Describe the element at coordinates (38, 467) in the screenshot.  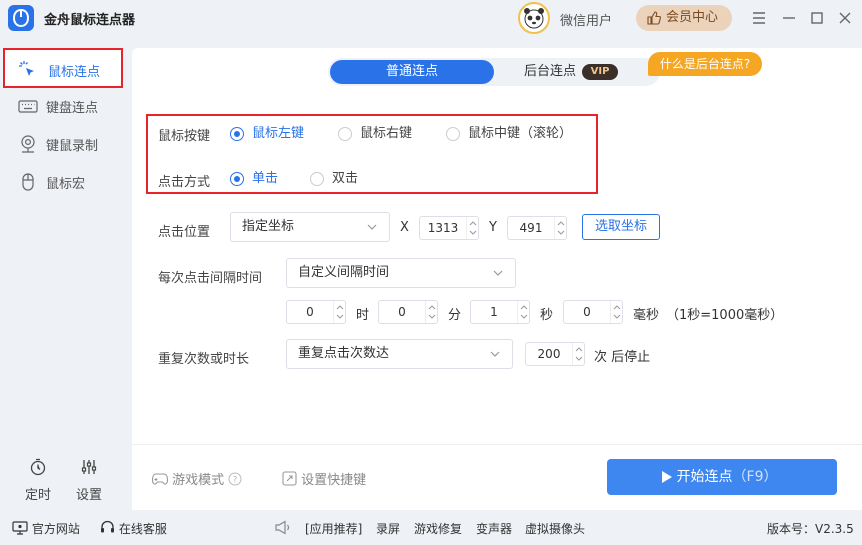
I see `timer-icon` at that location.